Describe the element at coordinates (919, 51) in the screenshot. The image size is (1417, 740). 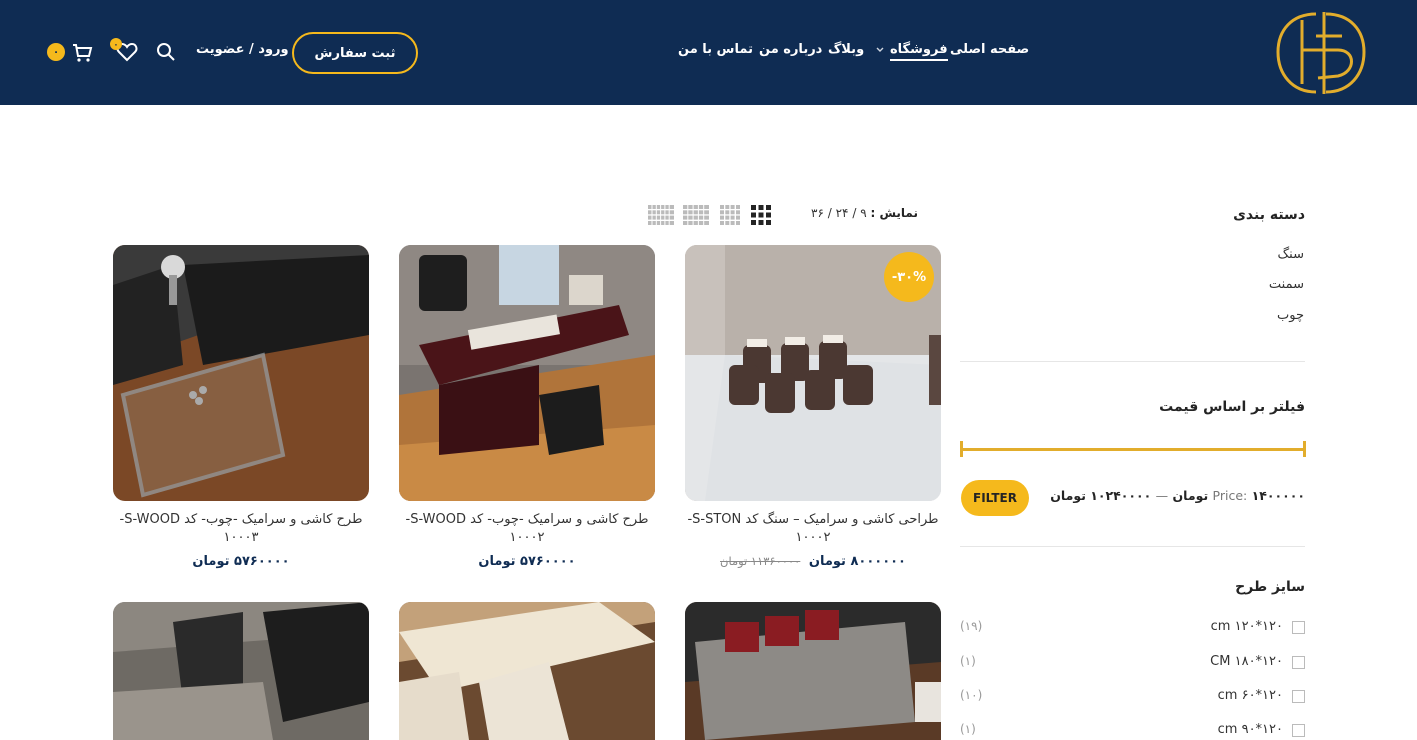
I see `nav-shop: فروشگاه` at that location.